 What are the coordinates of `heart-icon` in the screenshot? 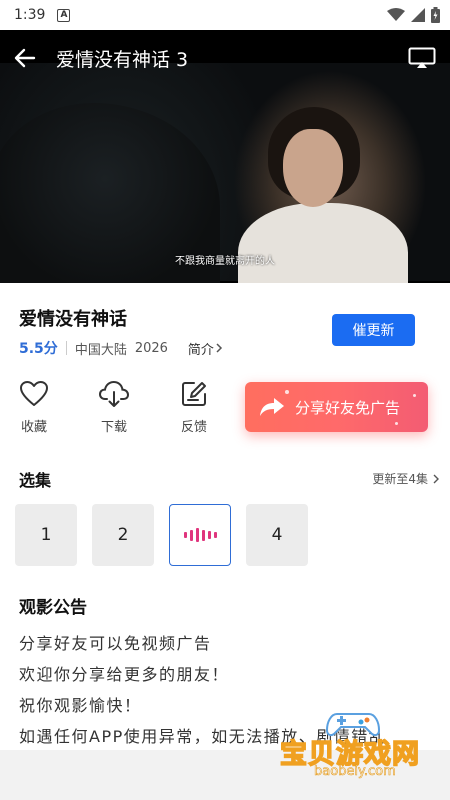 It's located at (34, 393).